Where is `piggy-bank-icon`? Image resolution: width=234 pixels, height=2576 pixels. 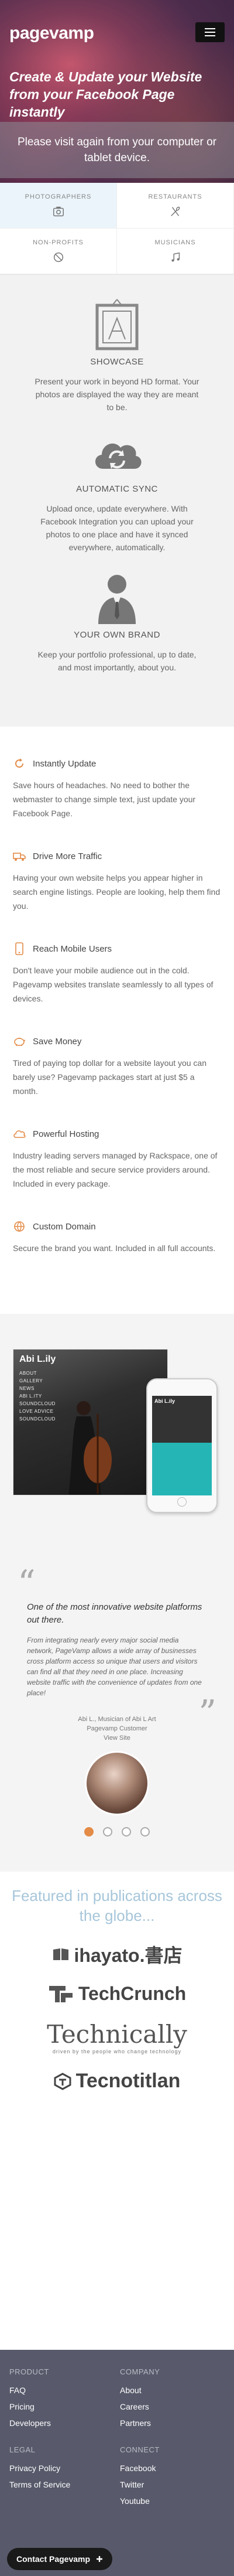
piggy-bank-icon is located at coordinates (19, 1041).